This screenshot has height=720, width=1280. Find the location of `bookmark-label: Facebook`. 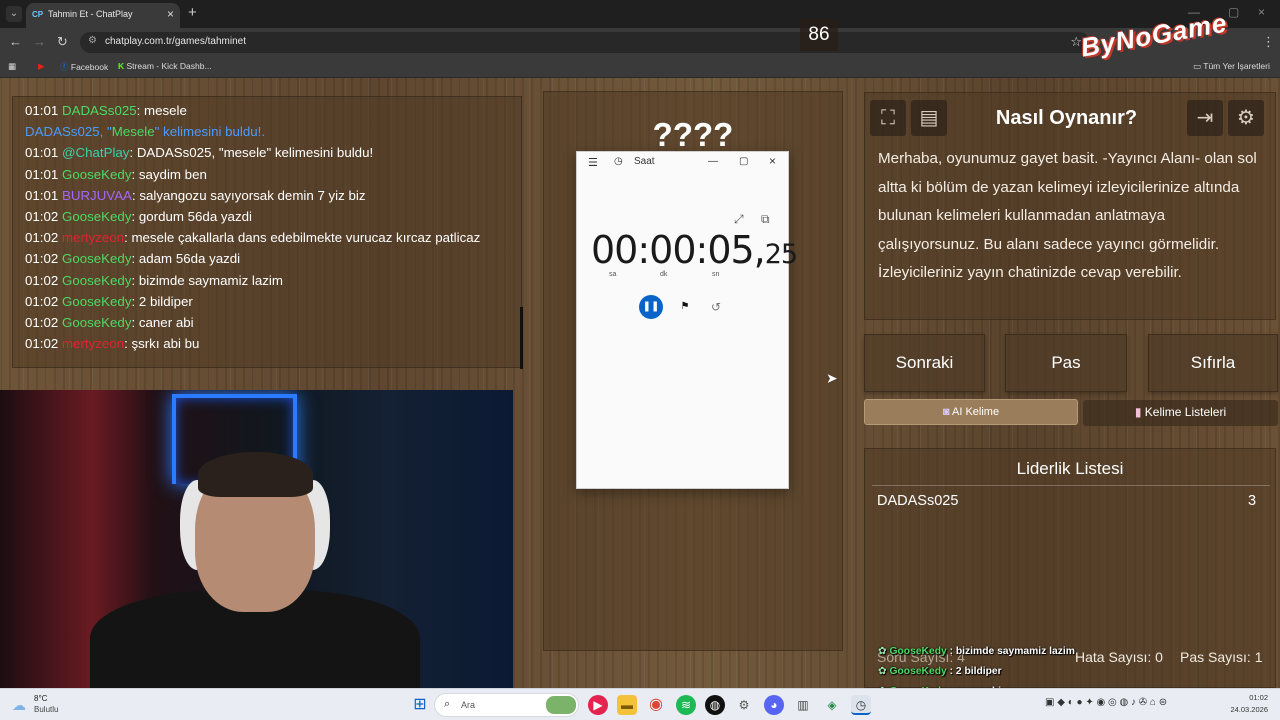

bookmark-label: Facebook is located at coordinates (89, 67).